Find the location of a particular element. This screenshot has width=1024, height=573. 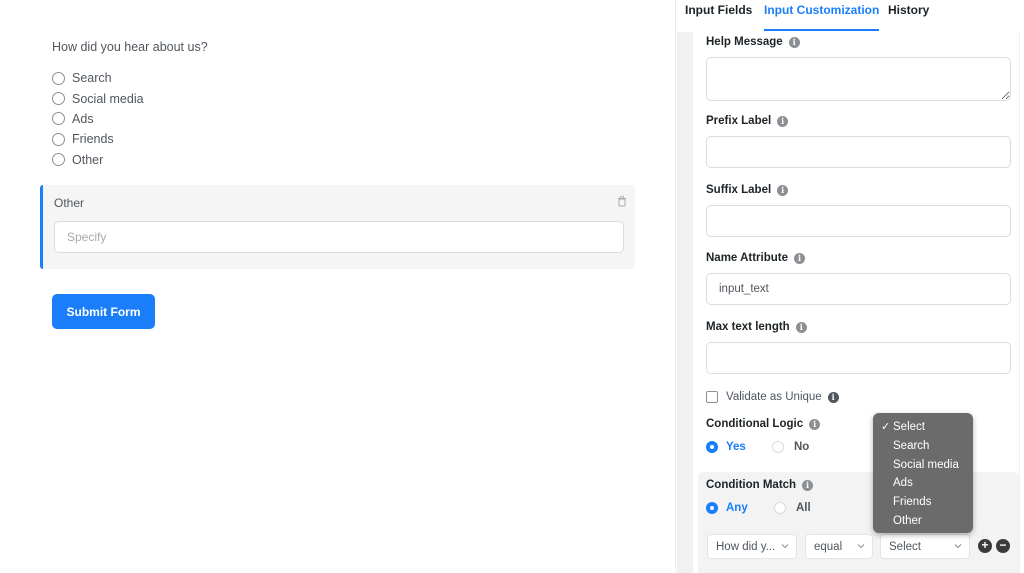

yes-label: Yes is located at coordinates (736, 447).